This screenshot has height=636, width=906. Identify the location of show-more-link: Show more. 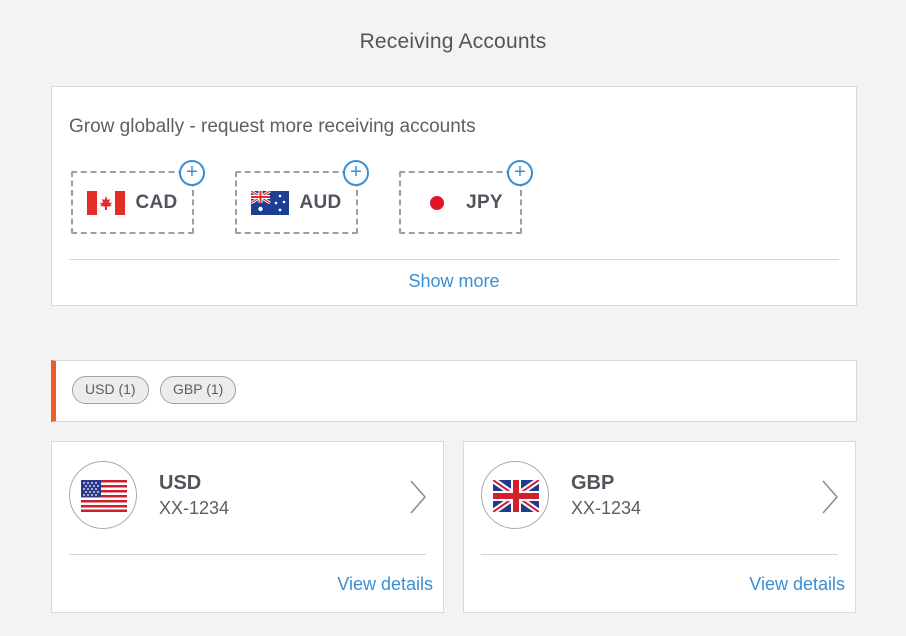
(454, 281).